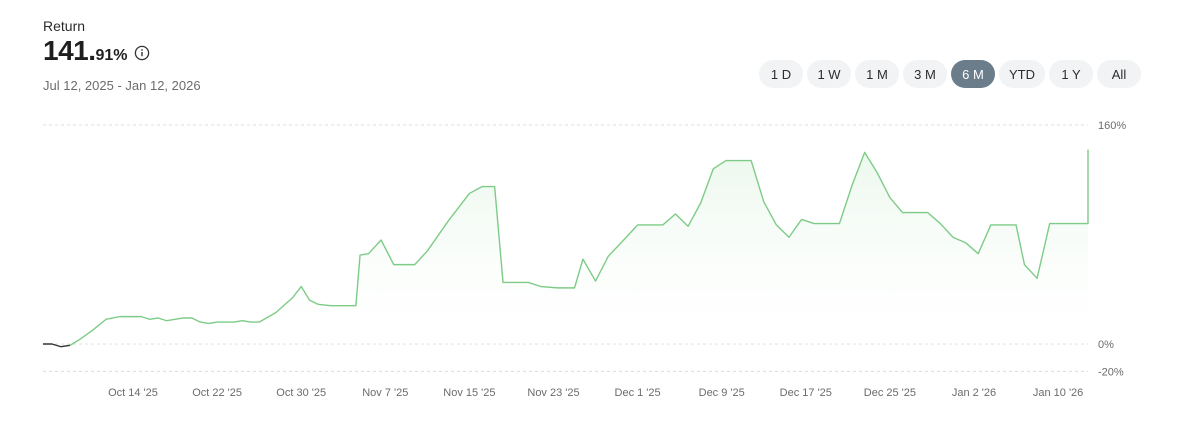  I want to click on metric-value-decimals: 91%, so click(111, 55).